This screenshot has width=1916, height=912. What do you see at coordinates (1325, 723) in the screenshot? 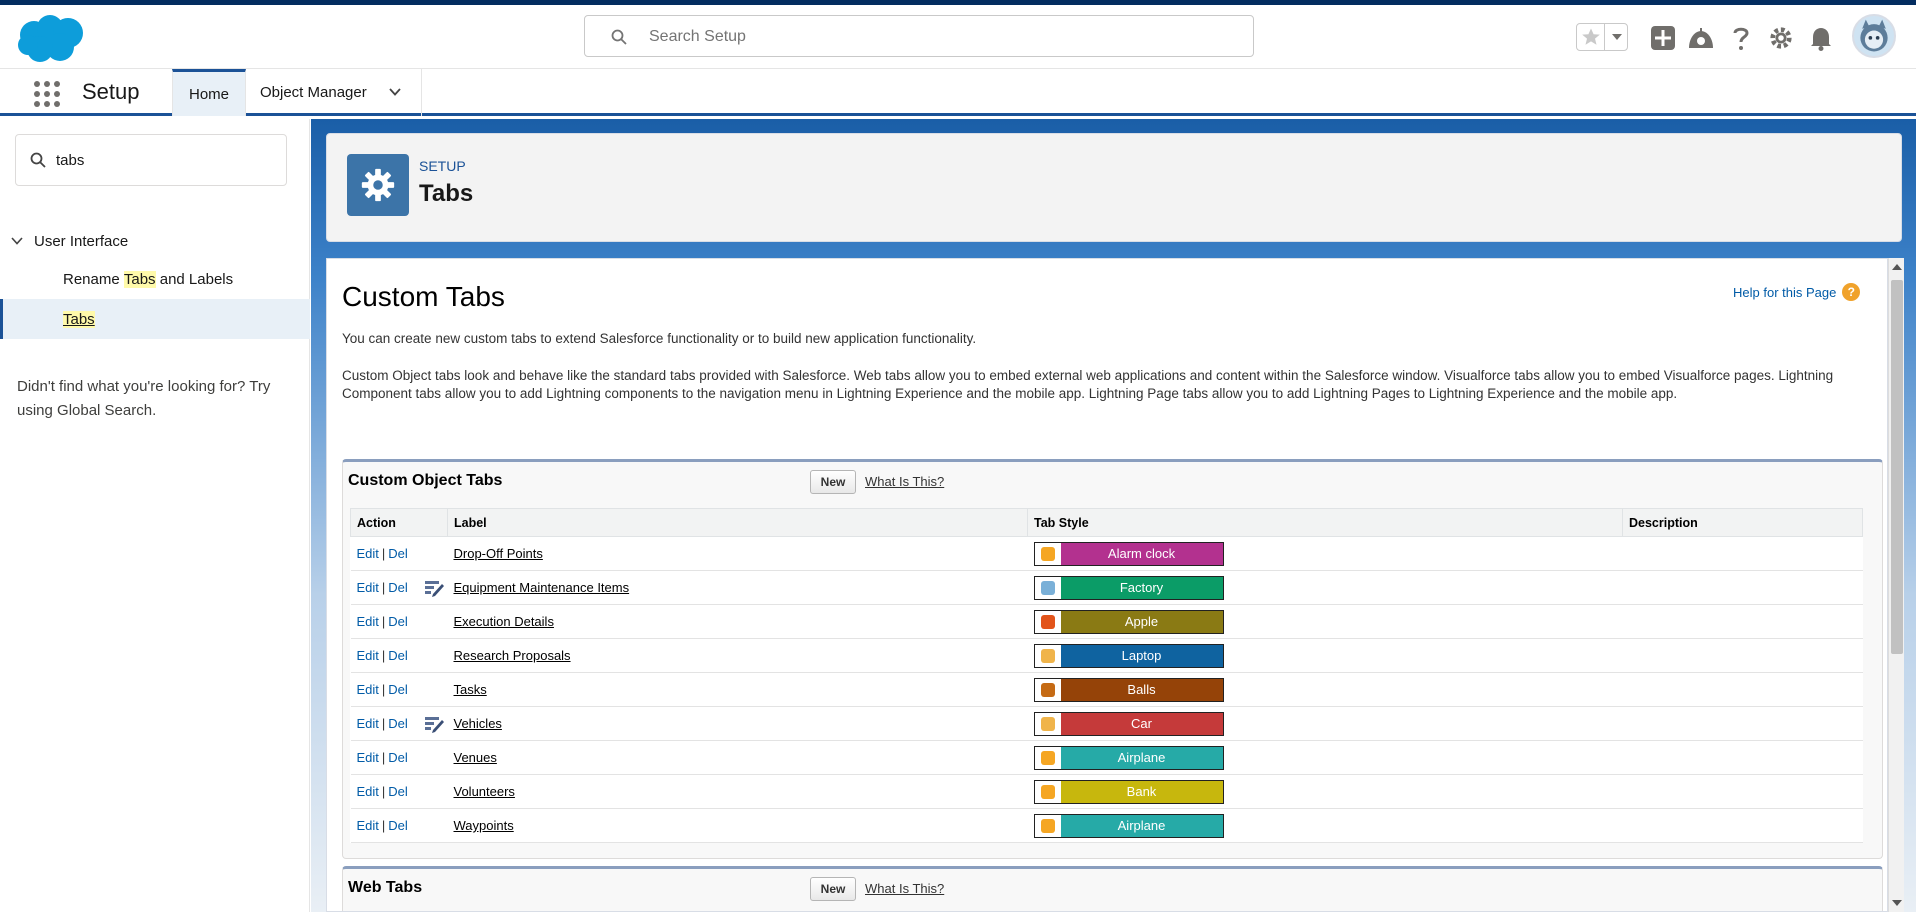
I see `row-tab-style-cell: Car` at bounding box center [1325, 723].